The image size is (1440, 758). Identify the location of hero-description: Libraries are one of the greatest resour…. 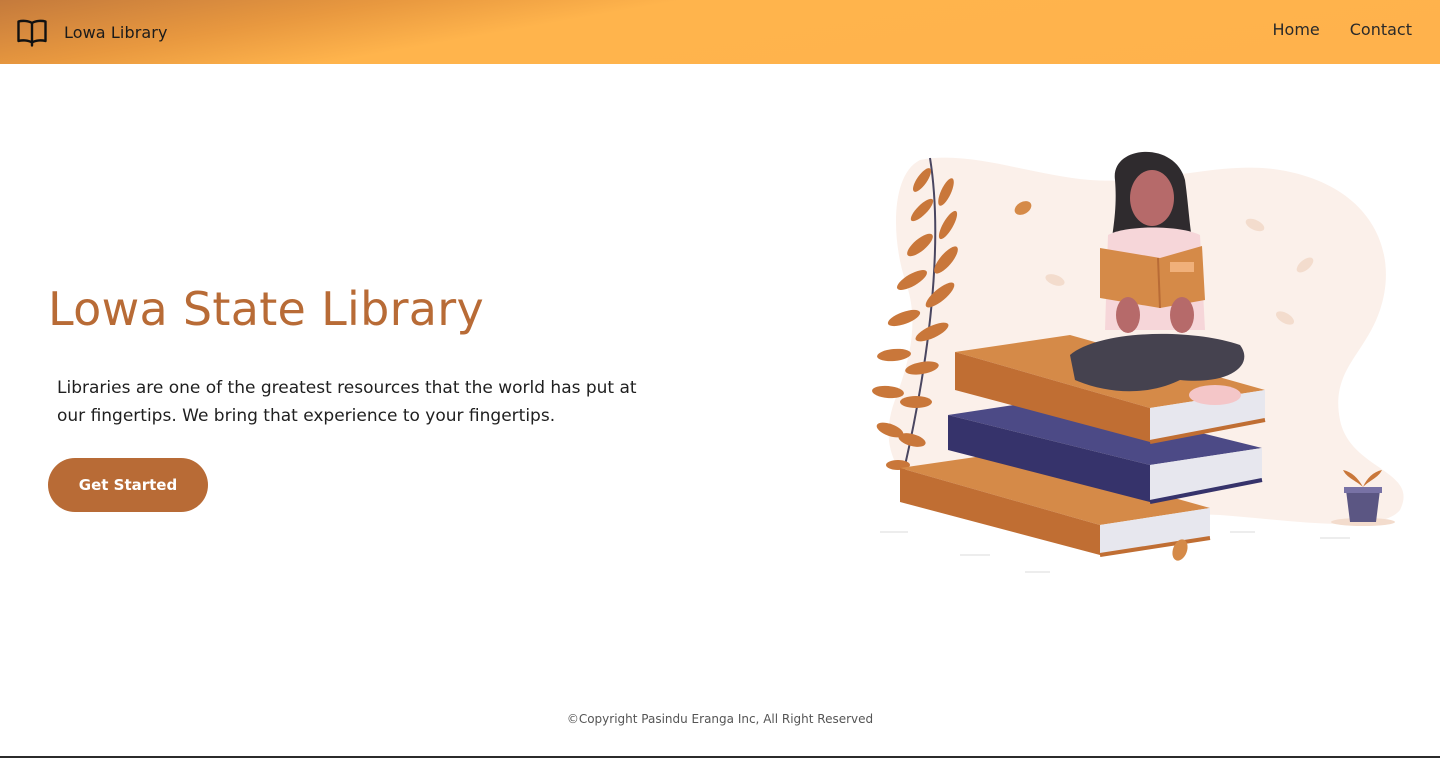
(347, 402).